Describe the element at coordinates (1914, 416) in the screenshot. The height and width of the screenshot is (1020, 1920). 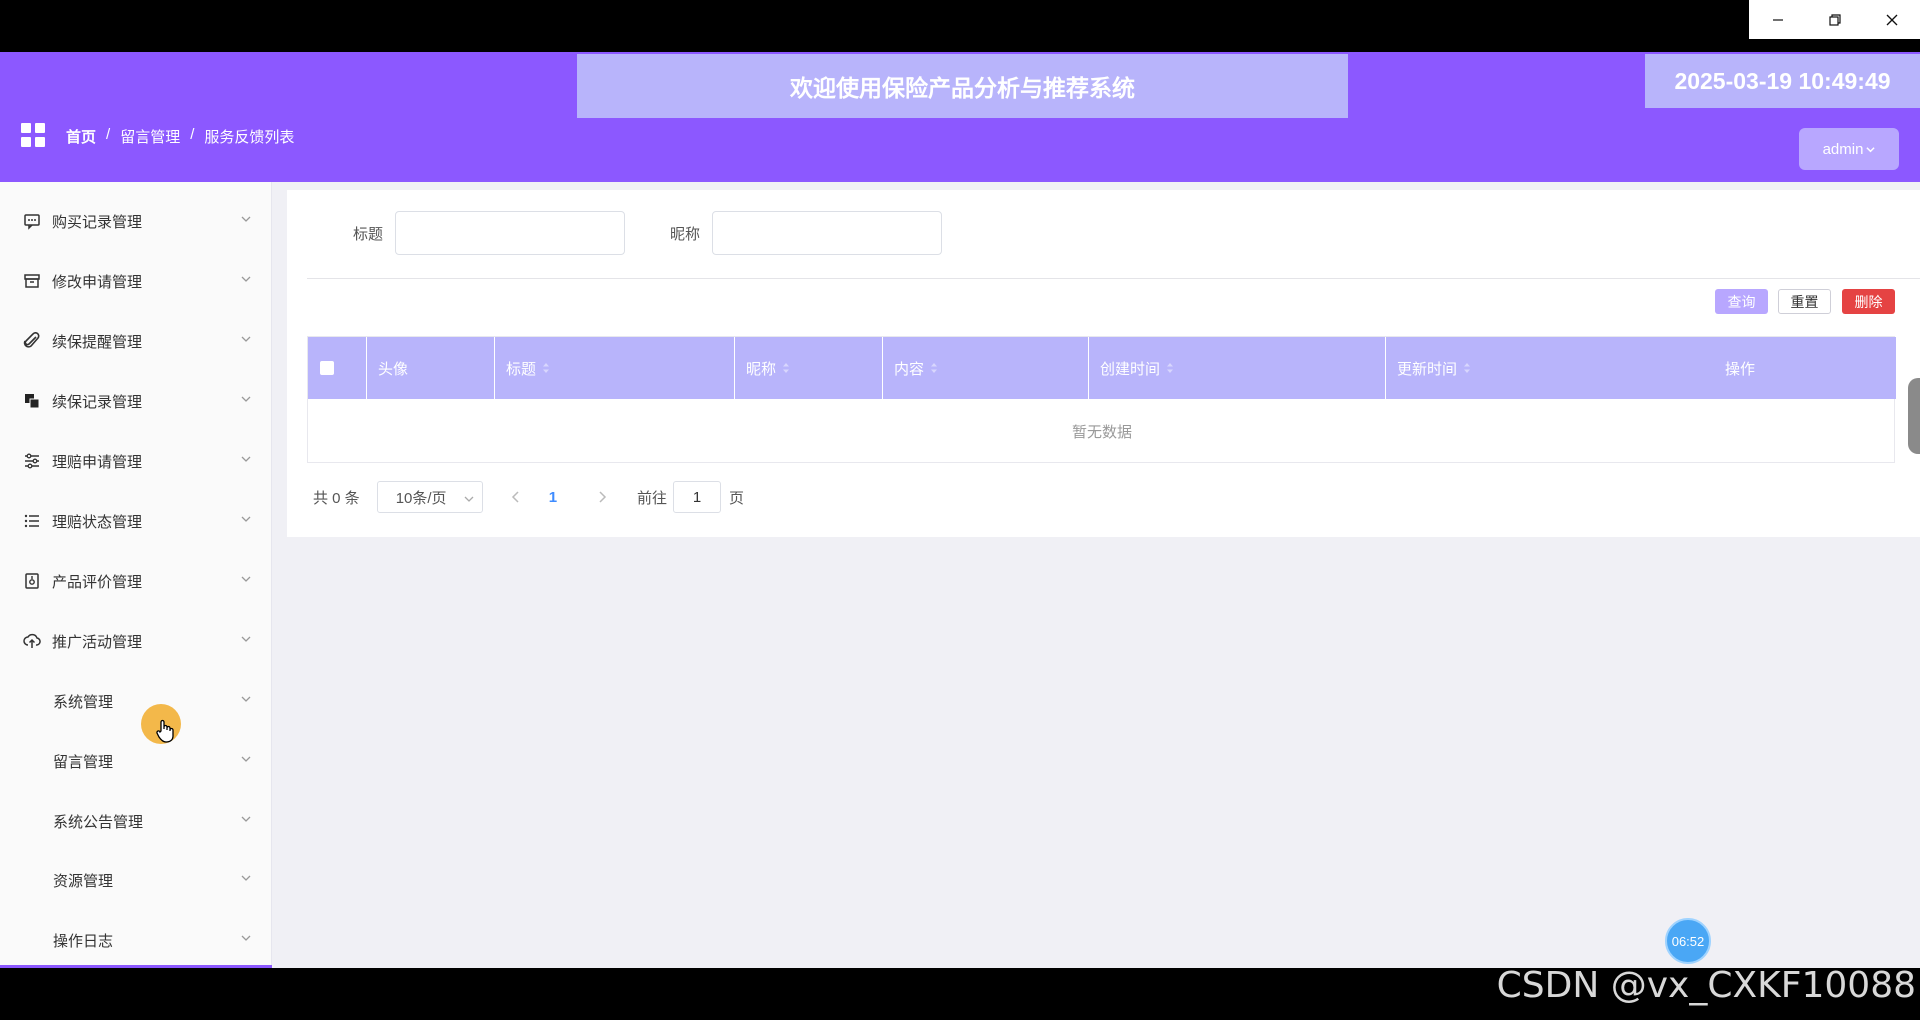
I see `side-drawer-handle` at that location.